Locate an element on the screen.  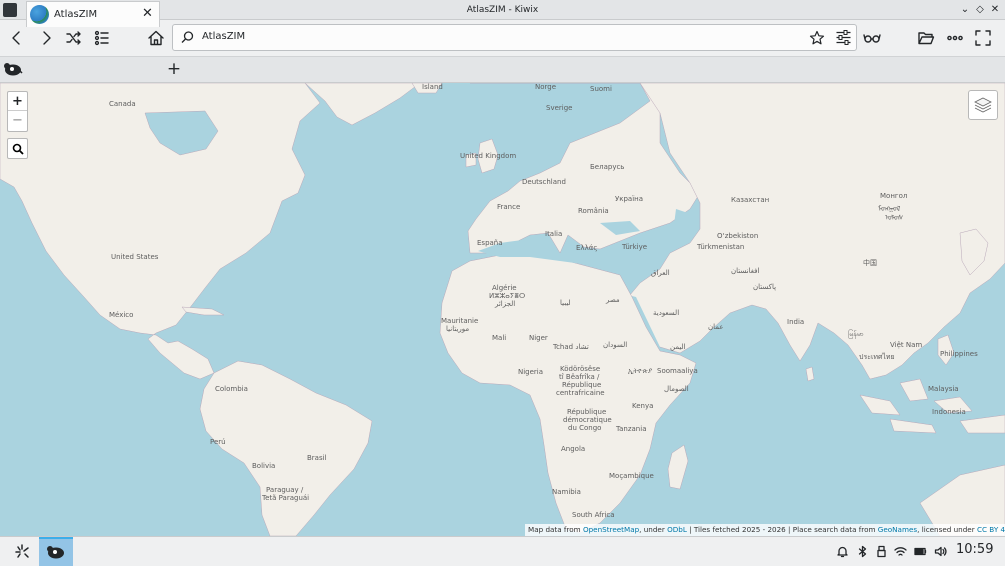
url-text: AtlasZIM is located at coordinates (224, 36).